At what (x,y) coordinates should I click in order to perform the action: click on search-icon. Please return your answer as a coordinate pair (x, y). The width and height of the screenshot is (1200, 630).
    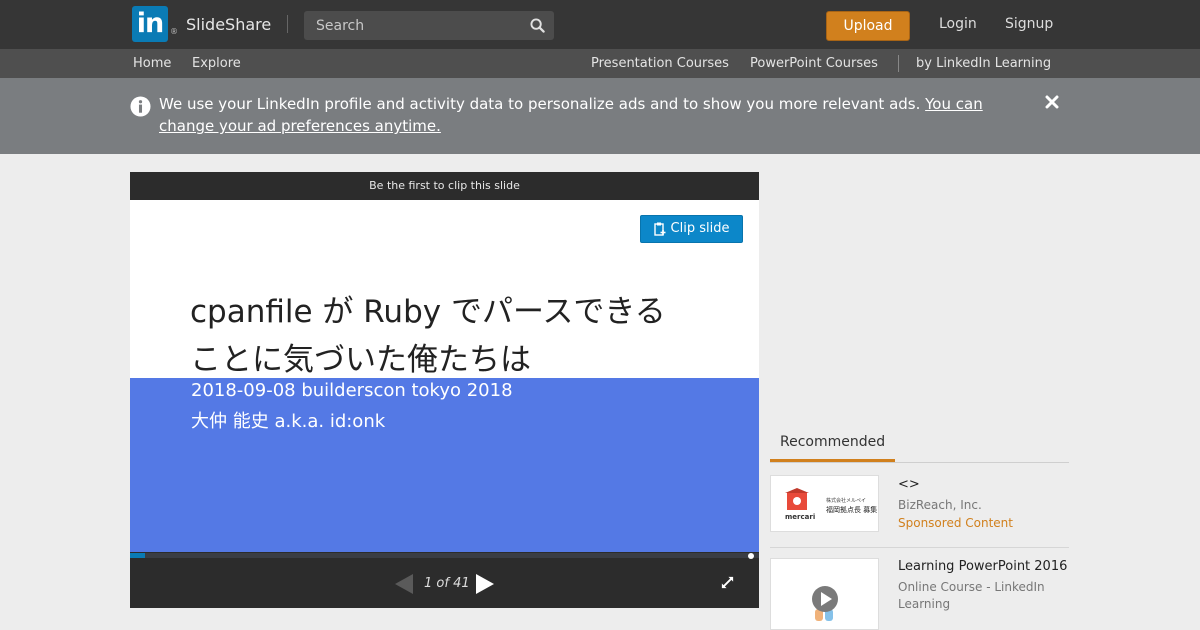
    Looking at the image, I should click on (537, 25).